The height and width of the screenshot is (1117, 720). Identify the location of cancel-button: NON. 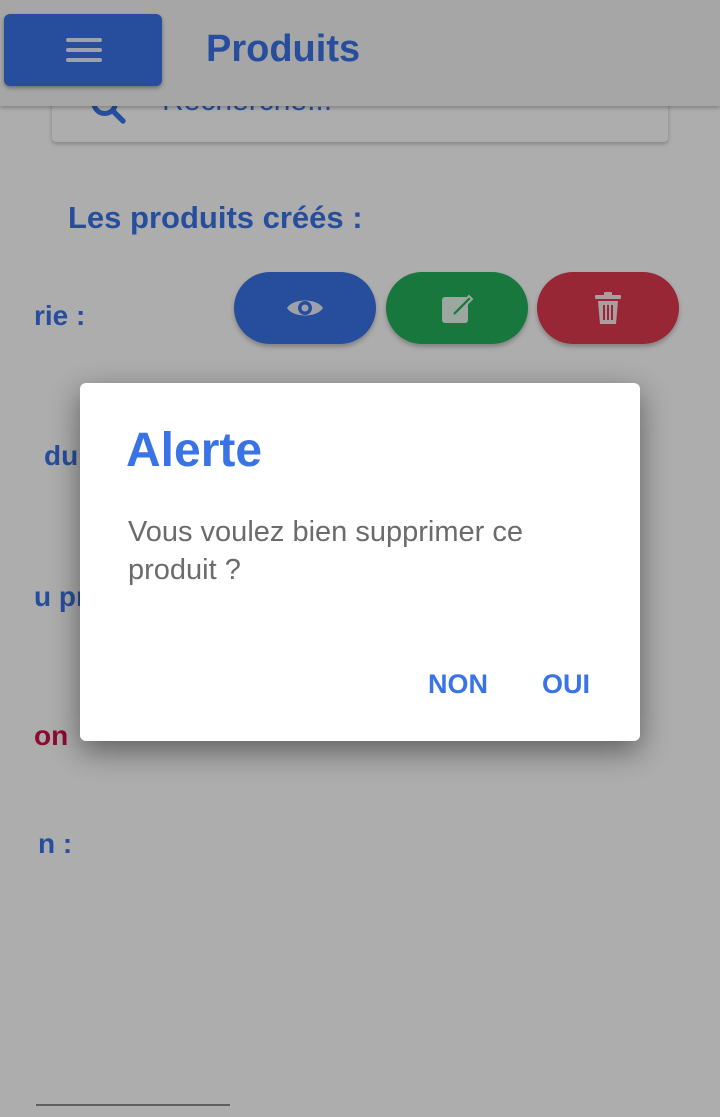
(458, 684).